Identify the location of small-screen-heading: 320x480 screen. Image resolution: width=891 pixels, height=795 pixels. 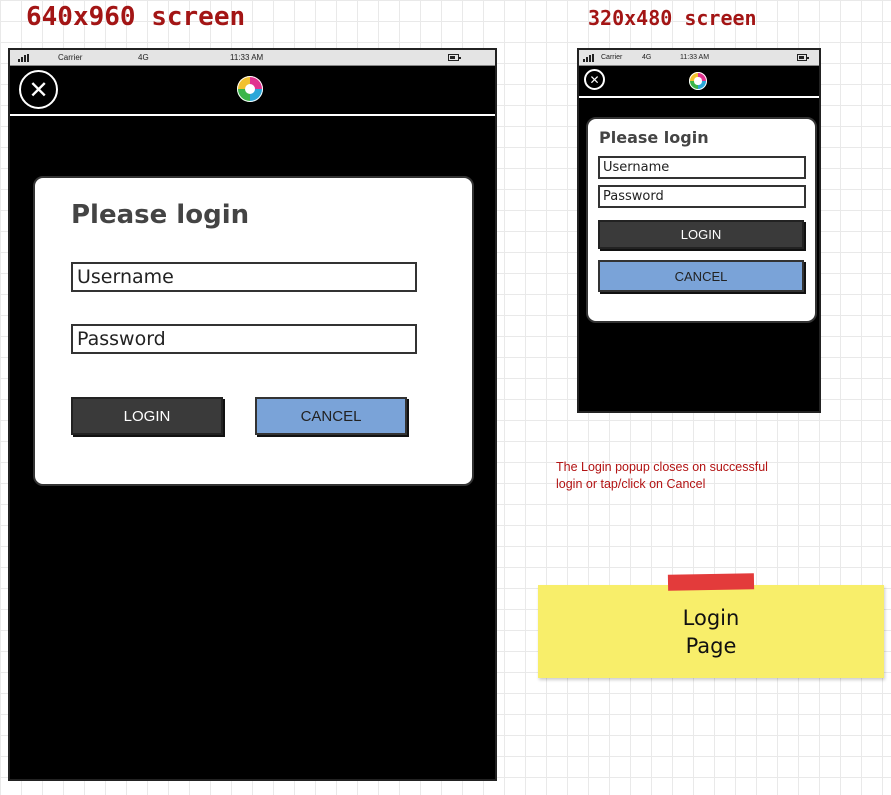
(672, 18).